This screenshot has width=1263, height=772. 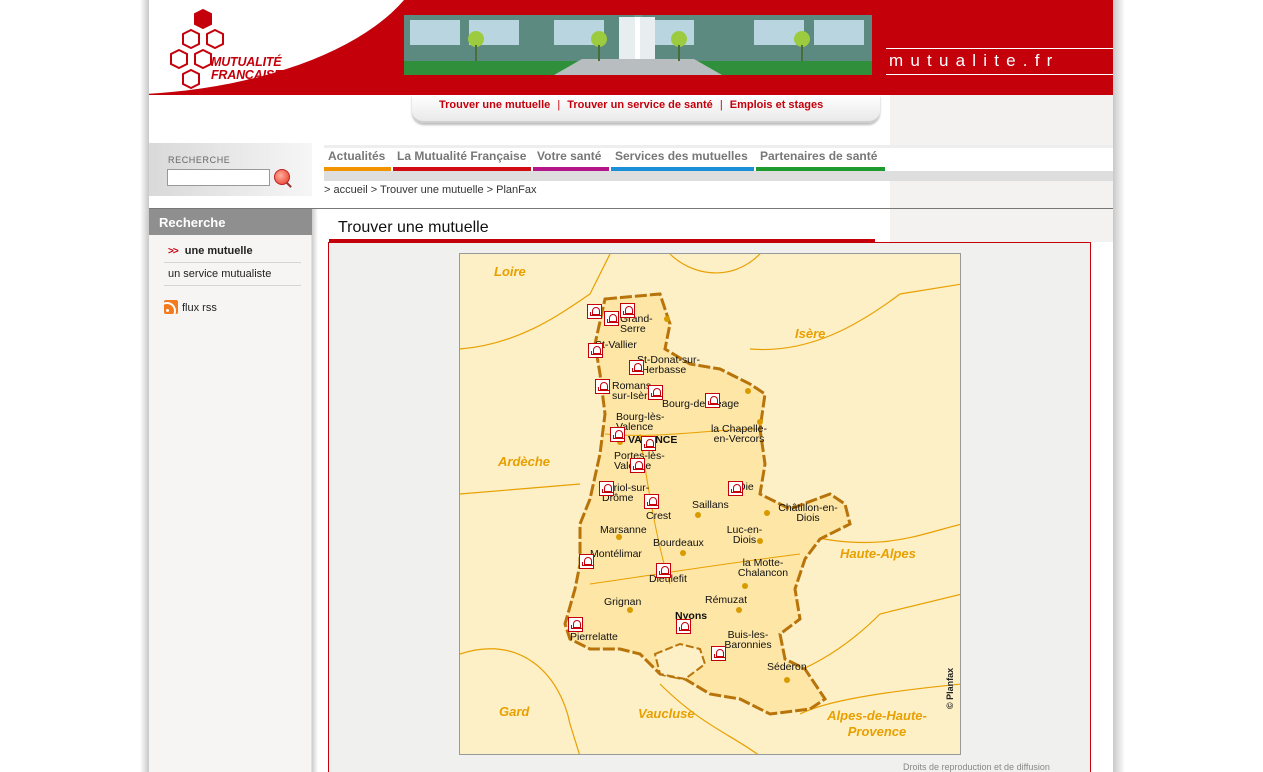 I want to click on tab-actualites: Actualités, so click(x=357, y=159).